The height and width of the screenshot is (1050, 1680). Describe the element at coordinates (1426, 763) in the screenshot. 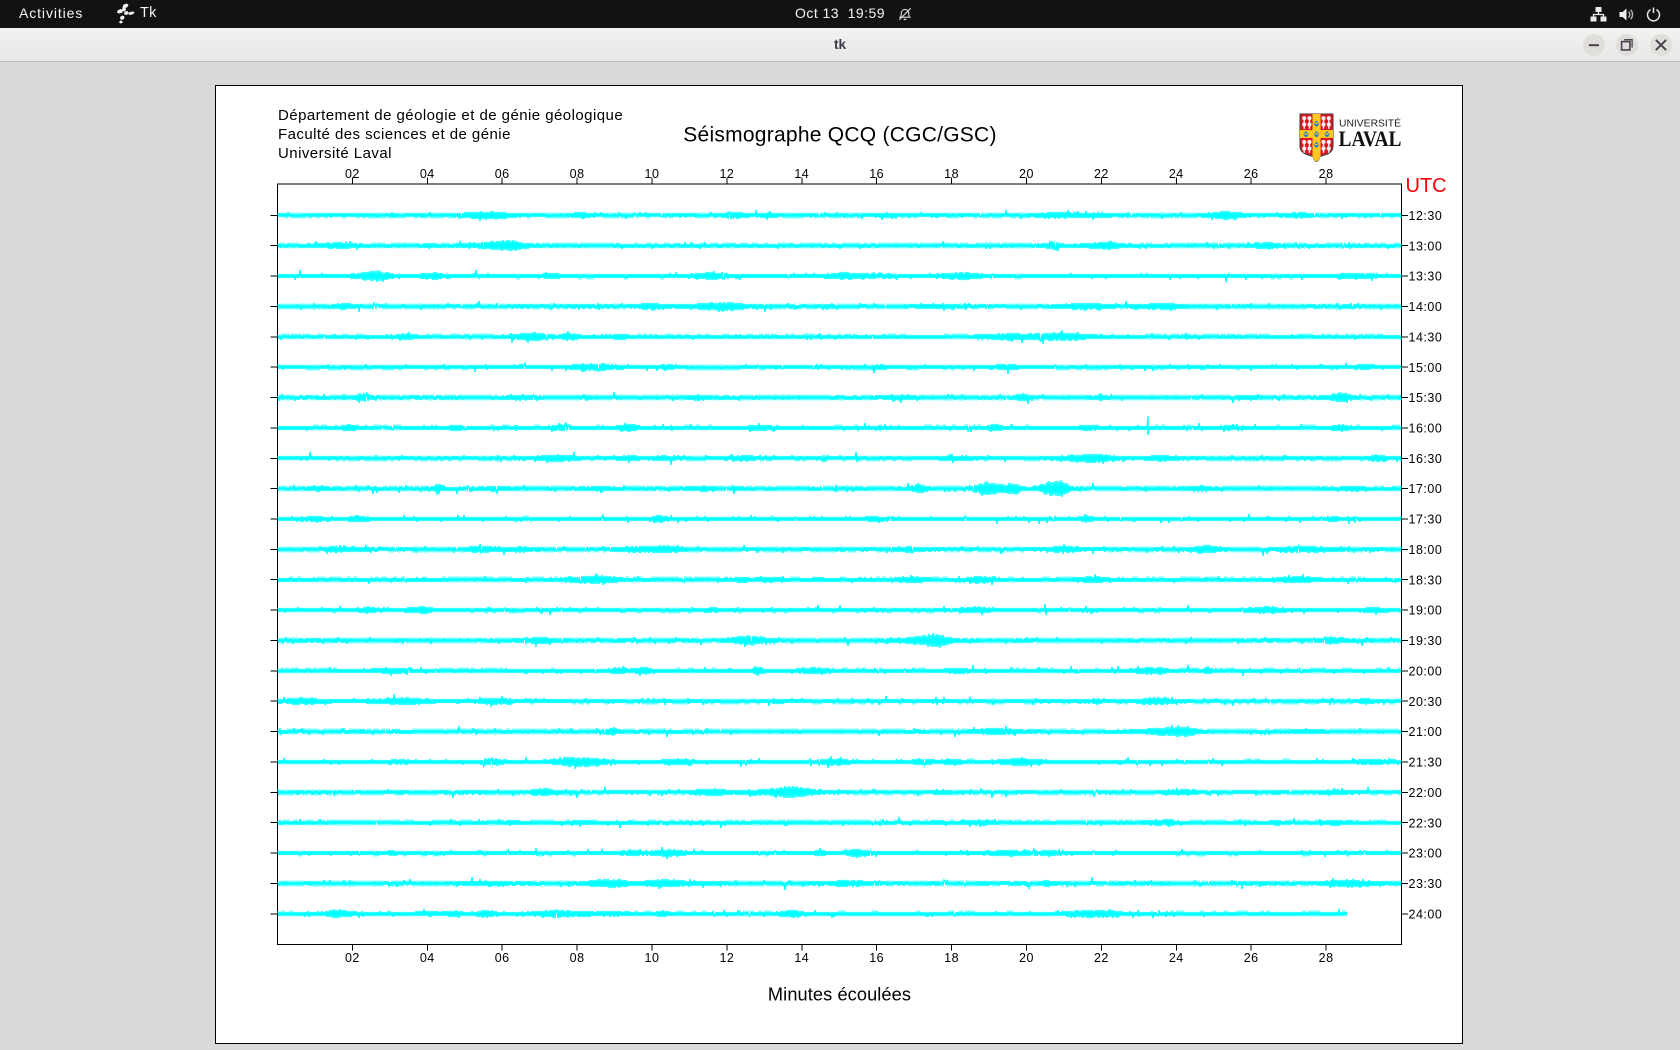

I see `svg-text: 21:30` at that location.